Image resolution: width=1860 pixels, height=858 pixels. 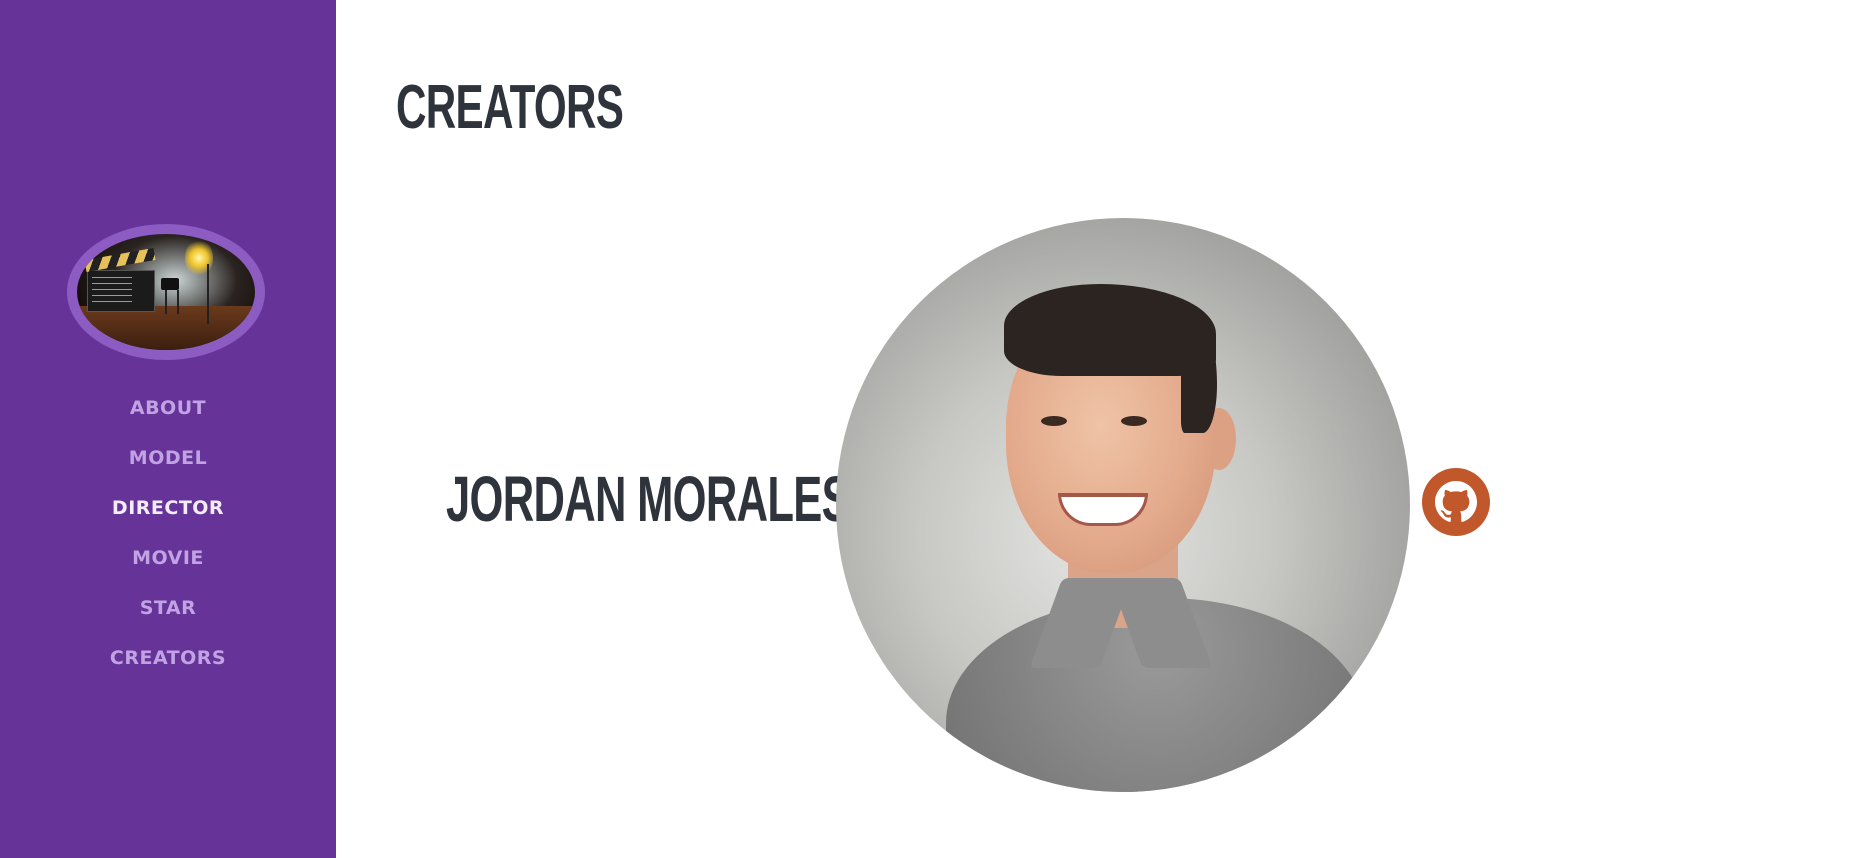 I want to click on nav-item-director: DIRECTOR, so click(x=168, y=508).